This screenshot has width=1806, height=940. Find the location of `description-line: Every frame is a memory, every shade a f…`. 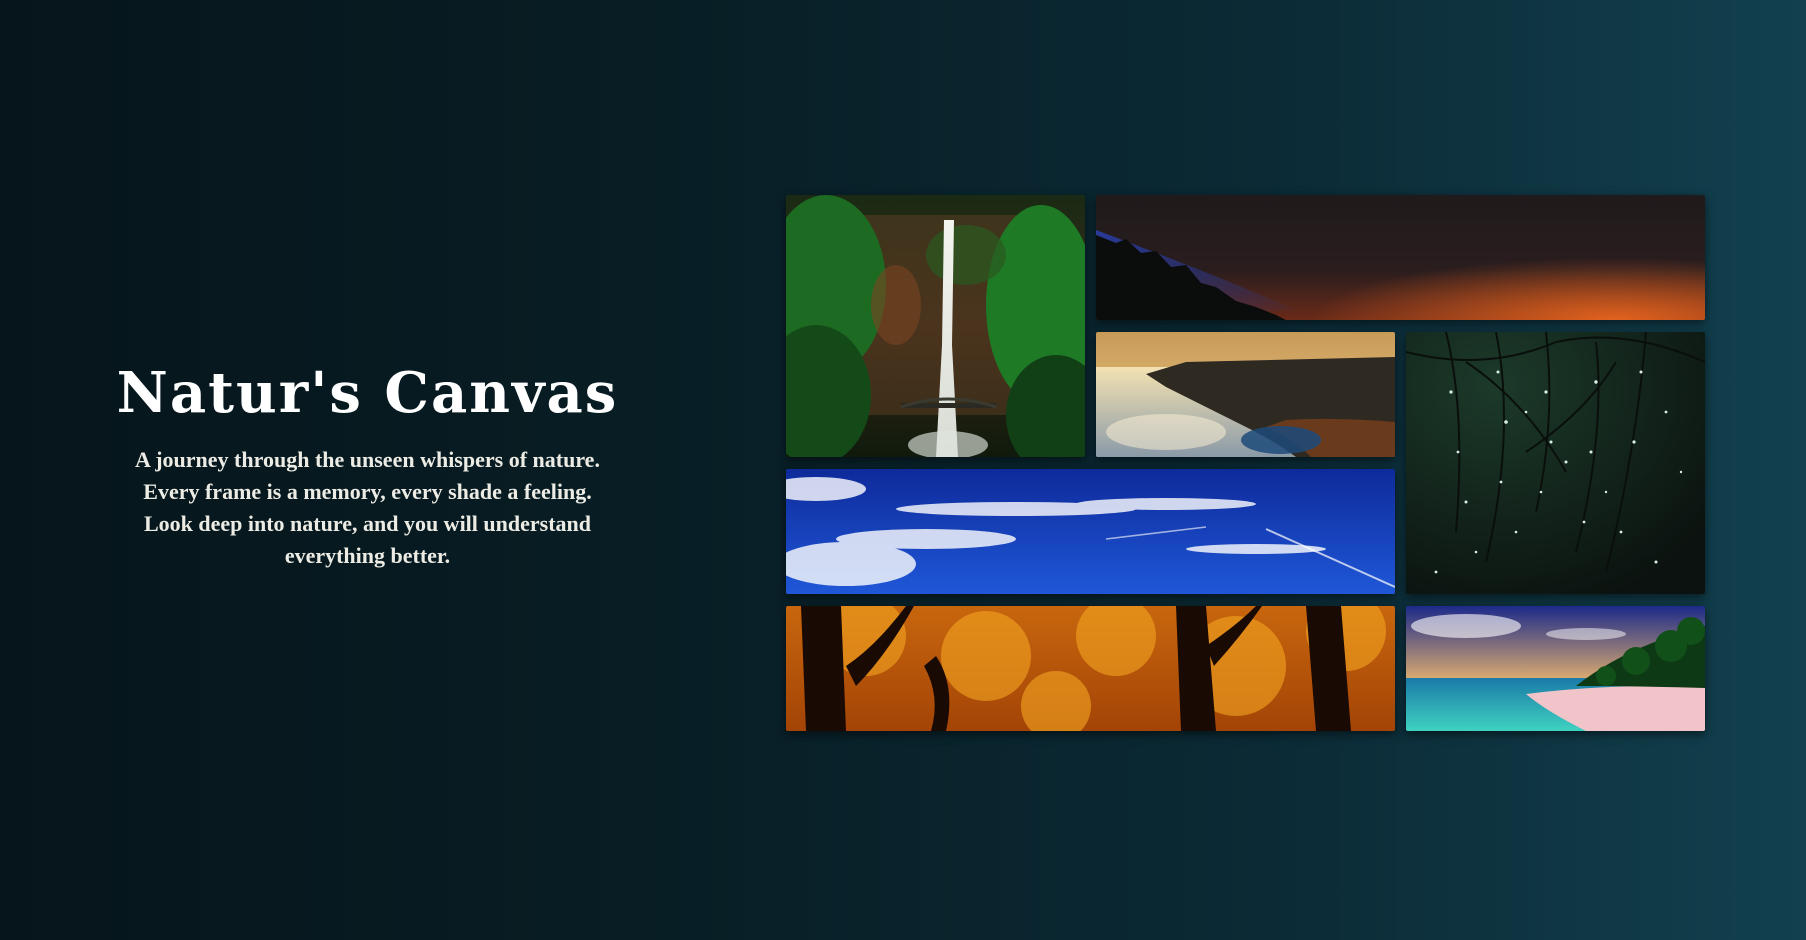

description-line: Every frame is a memory, every shade a f… is located at coordinates (367, 491).